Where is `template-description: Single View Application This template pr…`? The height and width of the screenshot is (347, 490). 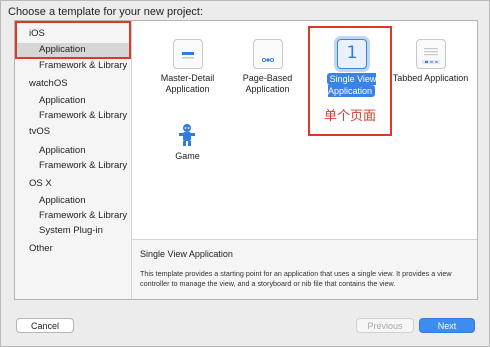
template-description: Single View Application This template pr… is located at coordinates (304, 269).